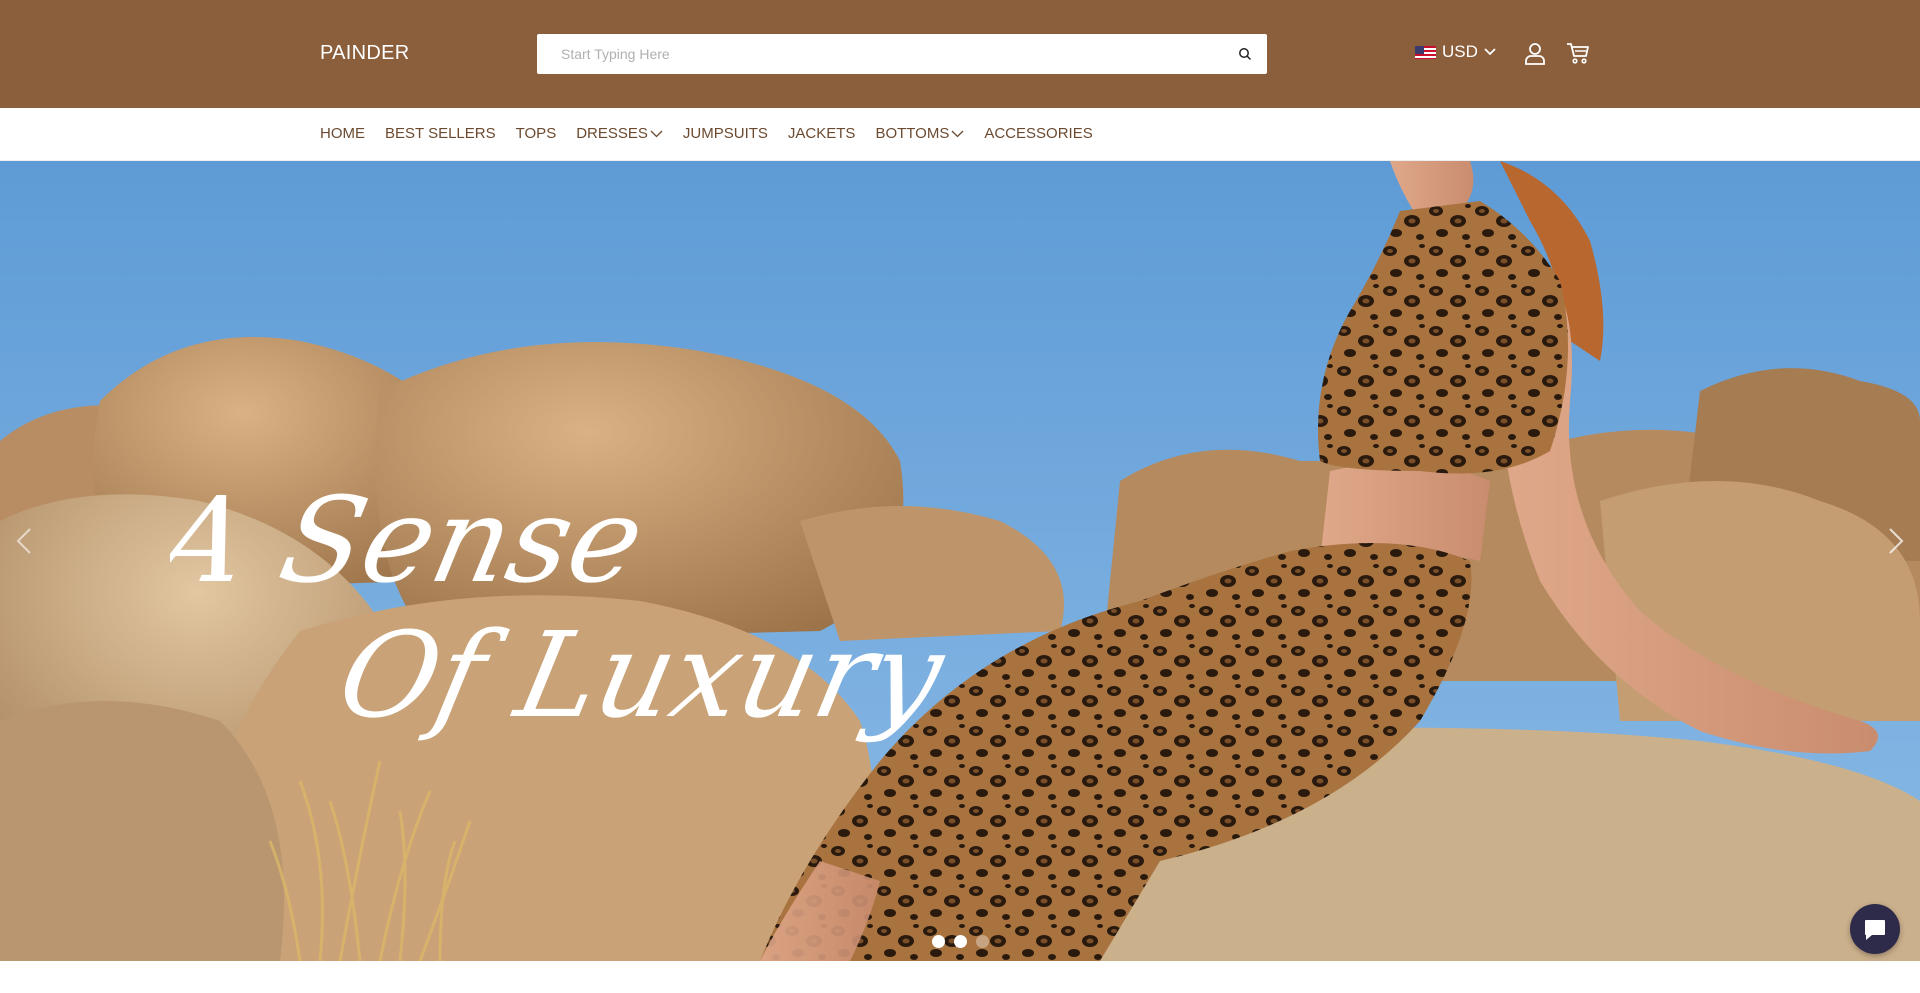 The width and height of the screenshot is (1920, 993). Describe the element at coordinates (1245, 54) in the screenshot. I see `search-icon` at that location.